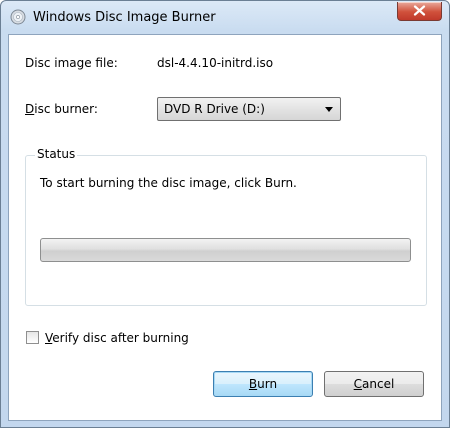 Image resolution: width=450 pixels, height=428 pixels. I want to click on cancel-button: Cancel, so click(374, 384).